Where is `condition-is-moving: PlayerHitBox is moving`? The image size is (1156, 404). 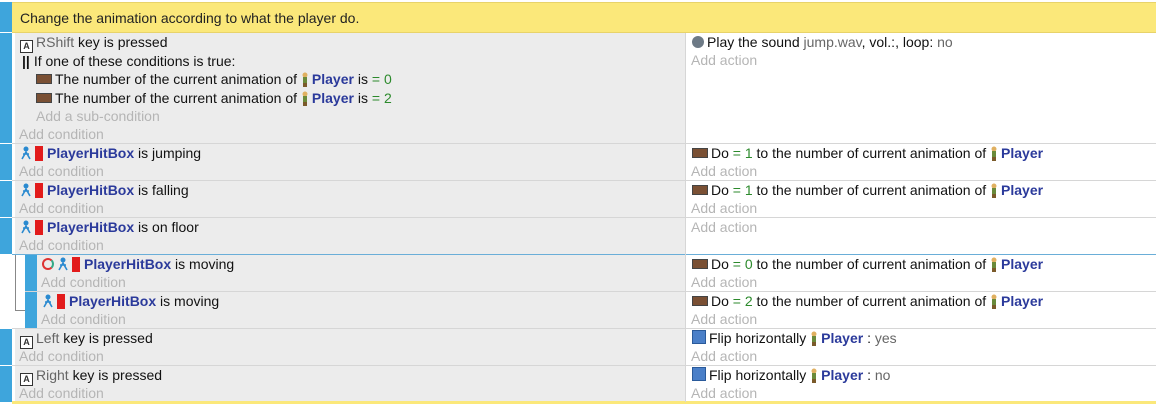
condition-is-moving: PlayerHitBox is moving is located at coordinates (130, 301).